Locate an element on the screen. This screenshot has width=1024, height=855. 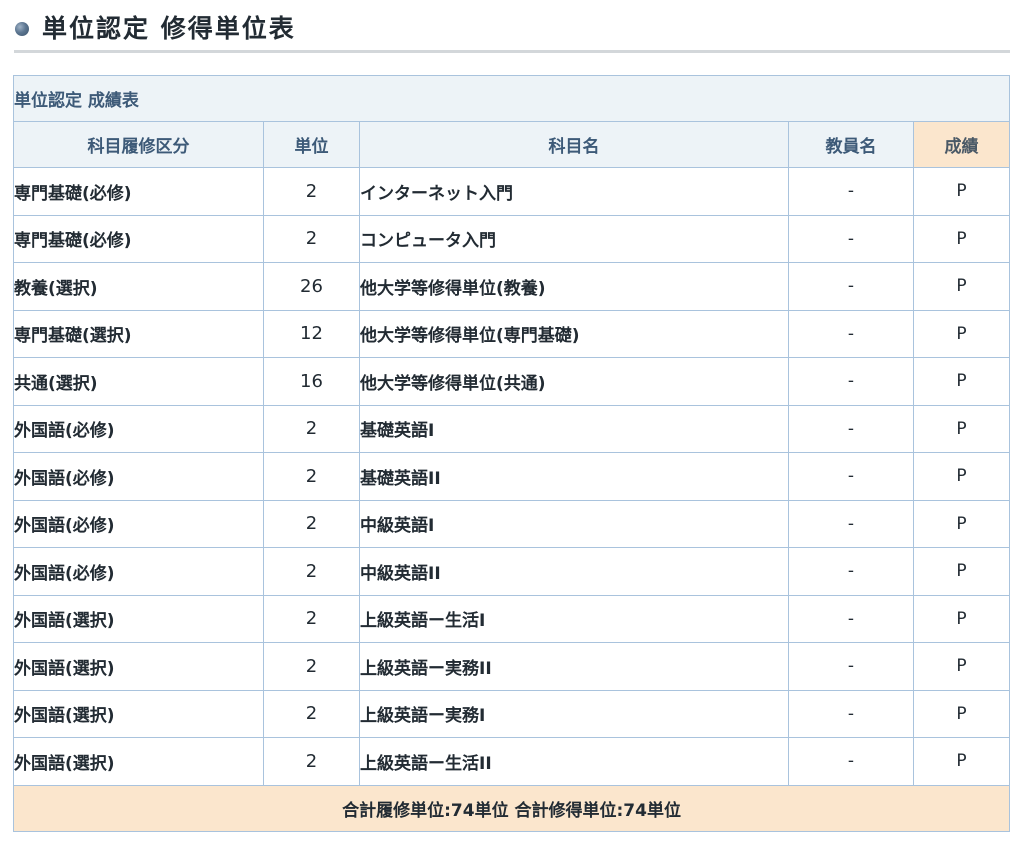
table-row: 外国語(必修) 2 中級英語II - P is located at coordinates (512, 571).